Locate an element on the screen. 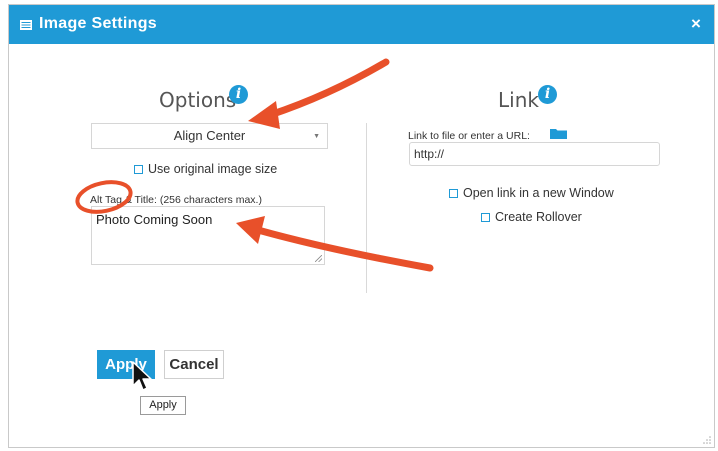 The height and width of the screenshot is (451, 718). align-select-value: Align Center is located at coordinates (209, 135).